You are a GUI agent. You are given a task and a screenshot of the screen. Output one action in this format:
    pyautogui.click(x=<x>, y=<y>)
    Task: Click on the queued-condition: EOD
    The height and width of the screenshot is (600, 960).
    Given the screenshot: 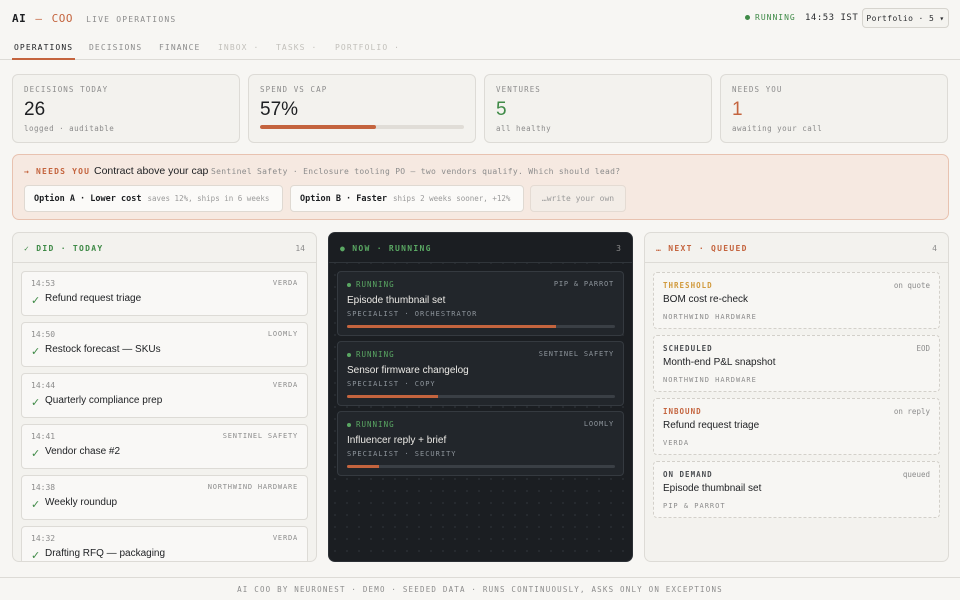 What is the action you would take?
    pyautogui.click(x=923, y=348)
    